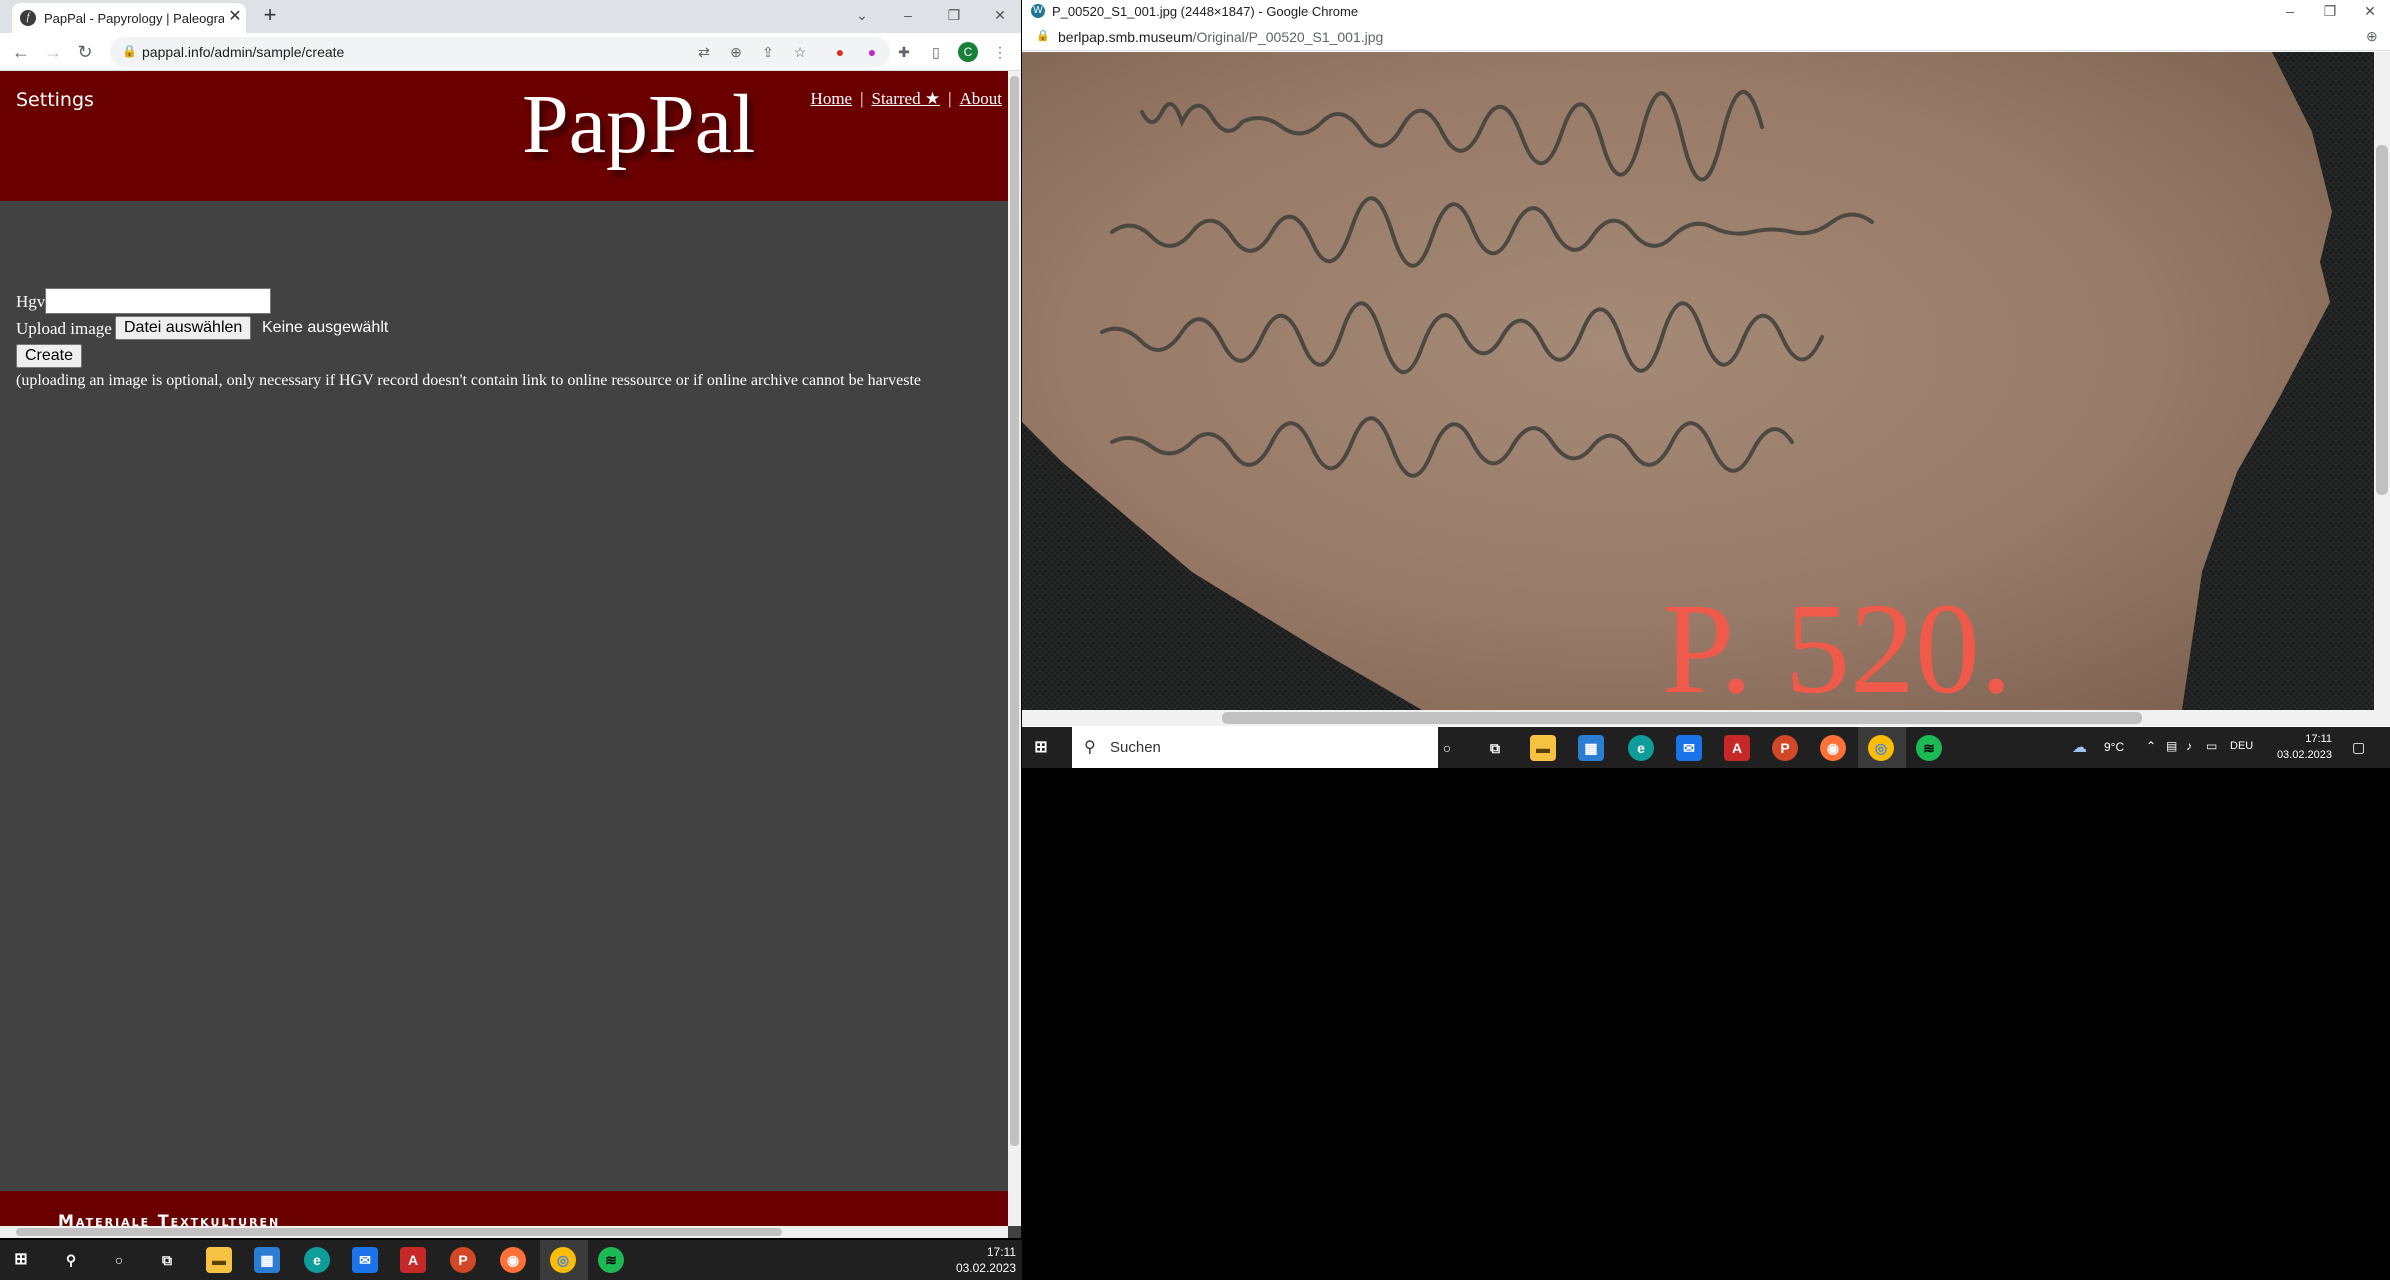 The width and height of the screenshot is (2390, 1280). Describe the element at coordinates (832, 98) in the screenshot. I see `nav-home-link: Home` at that location.